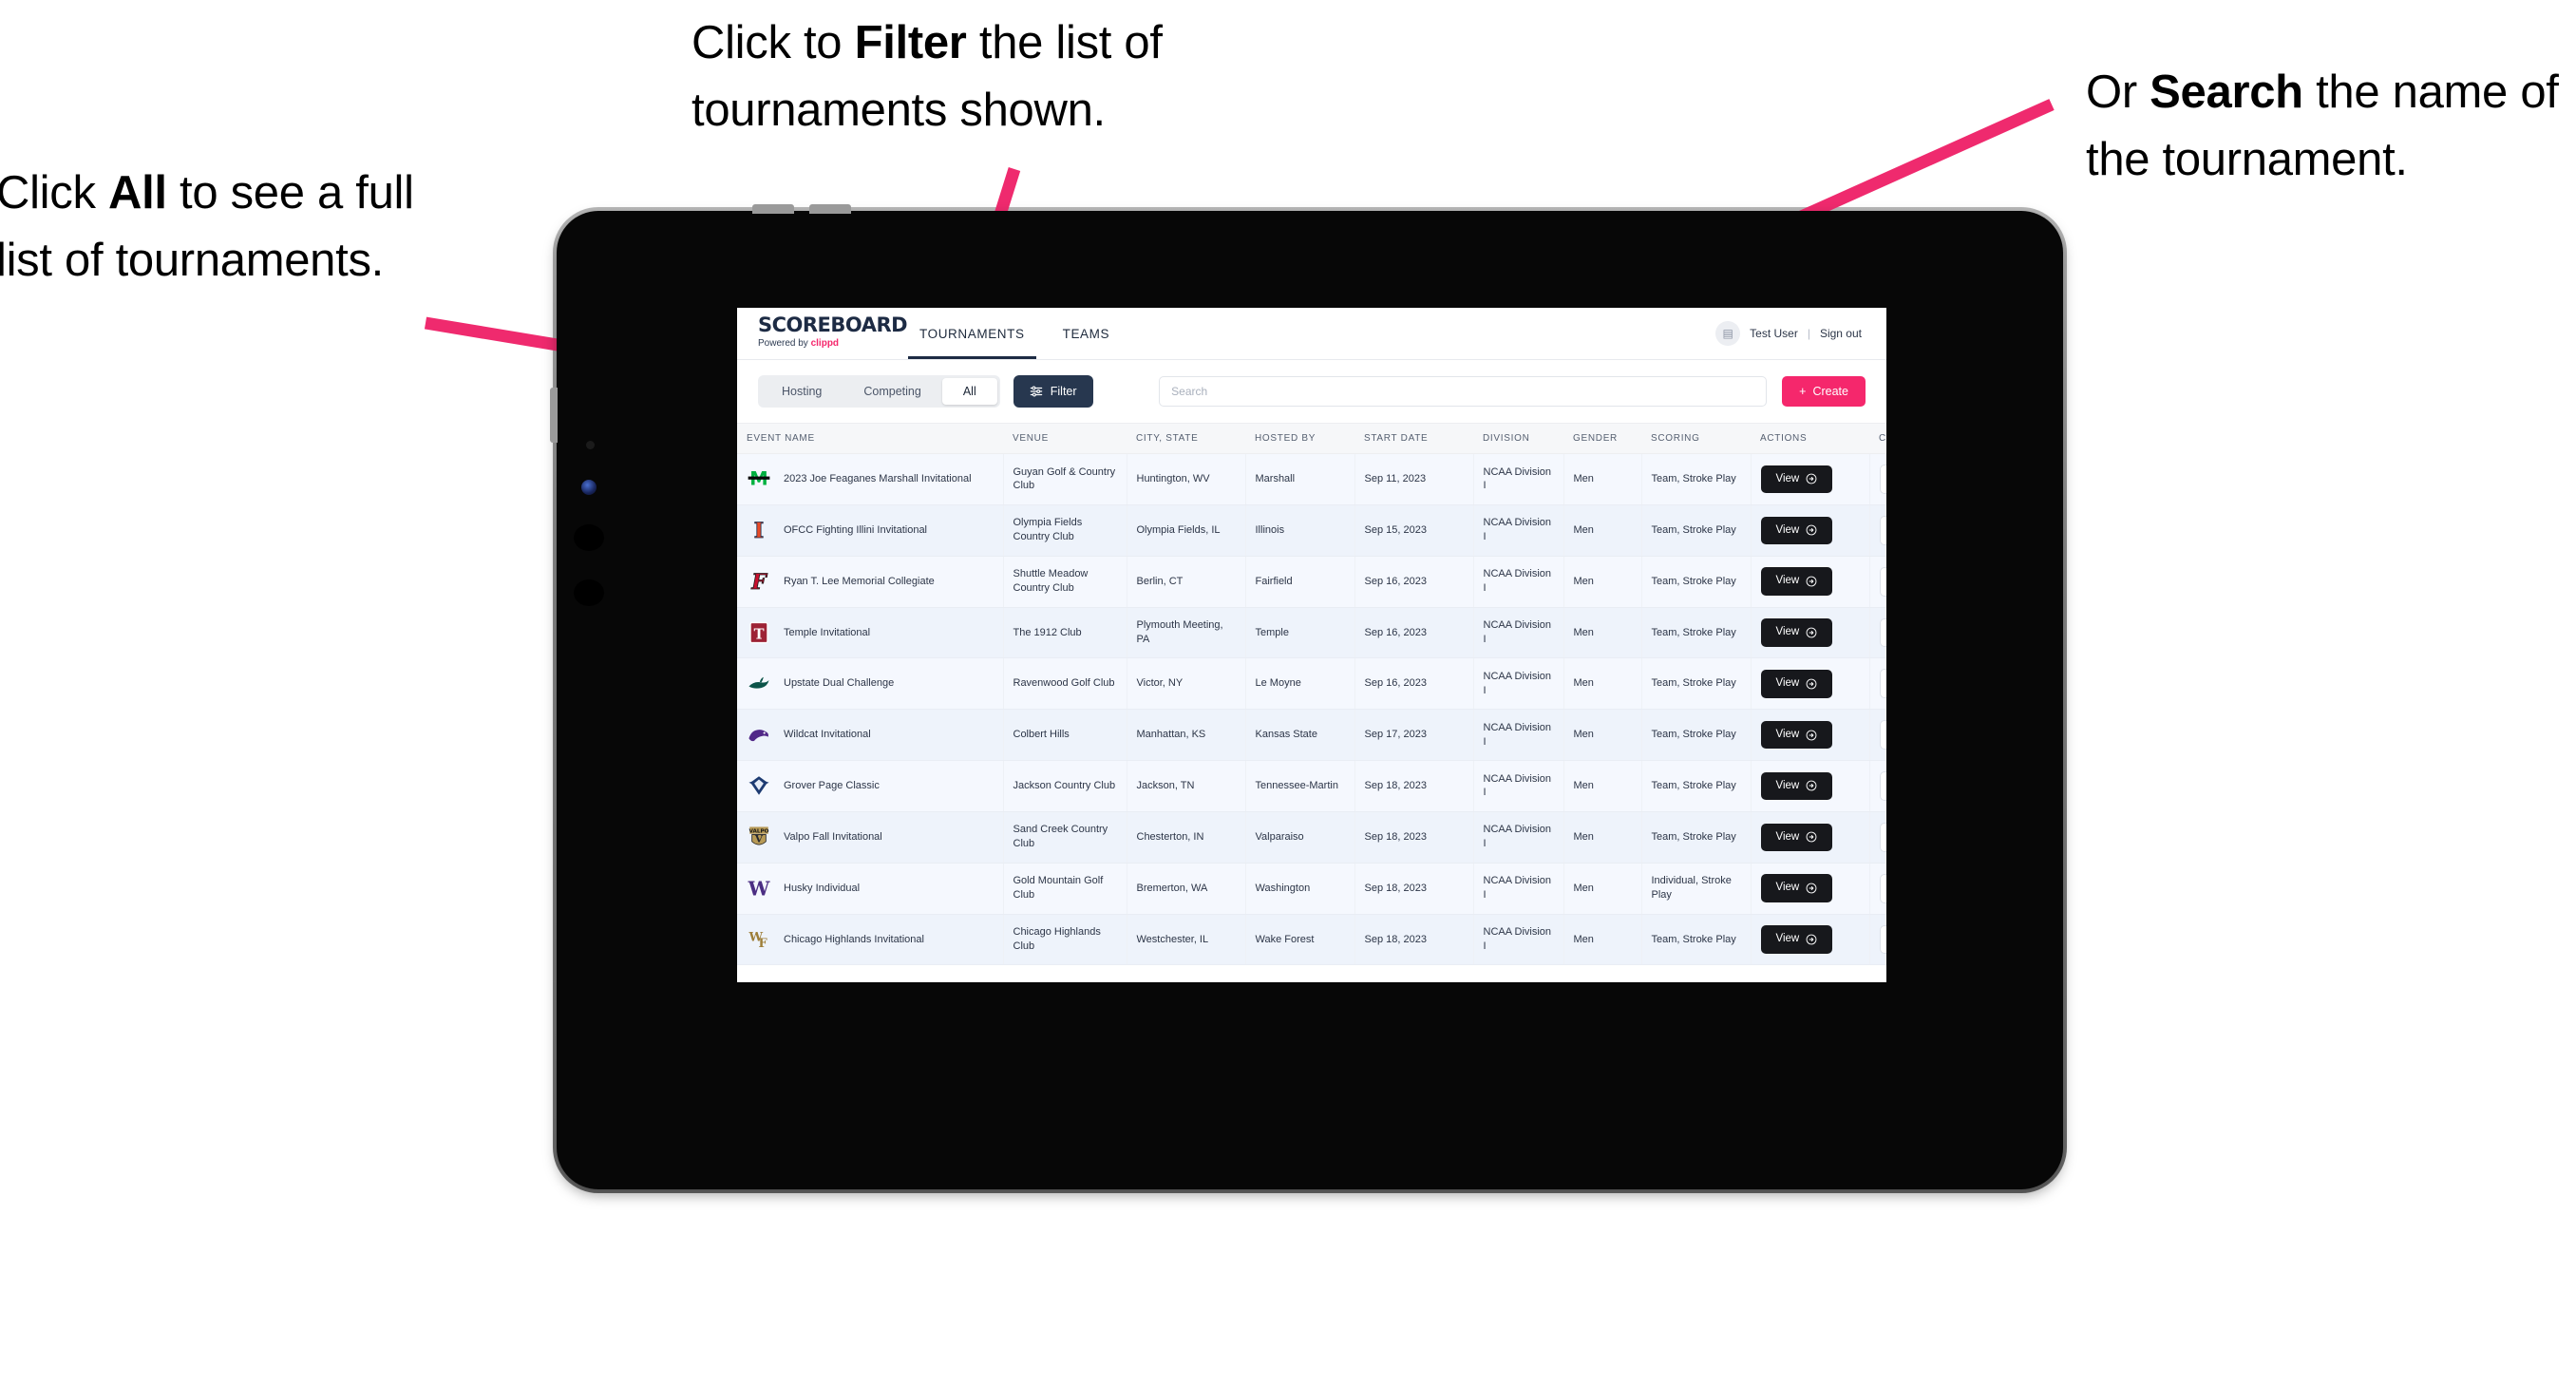  What do you see at coordinates (1299, 438) in the screenshot?
I see `col-hosted-by: HOSTED BY` at bounding box center [1299, 438].